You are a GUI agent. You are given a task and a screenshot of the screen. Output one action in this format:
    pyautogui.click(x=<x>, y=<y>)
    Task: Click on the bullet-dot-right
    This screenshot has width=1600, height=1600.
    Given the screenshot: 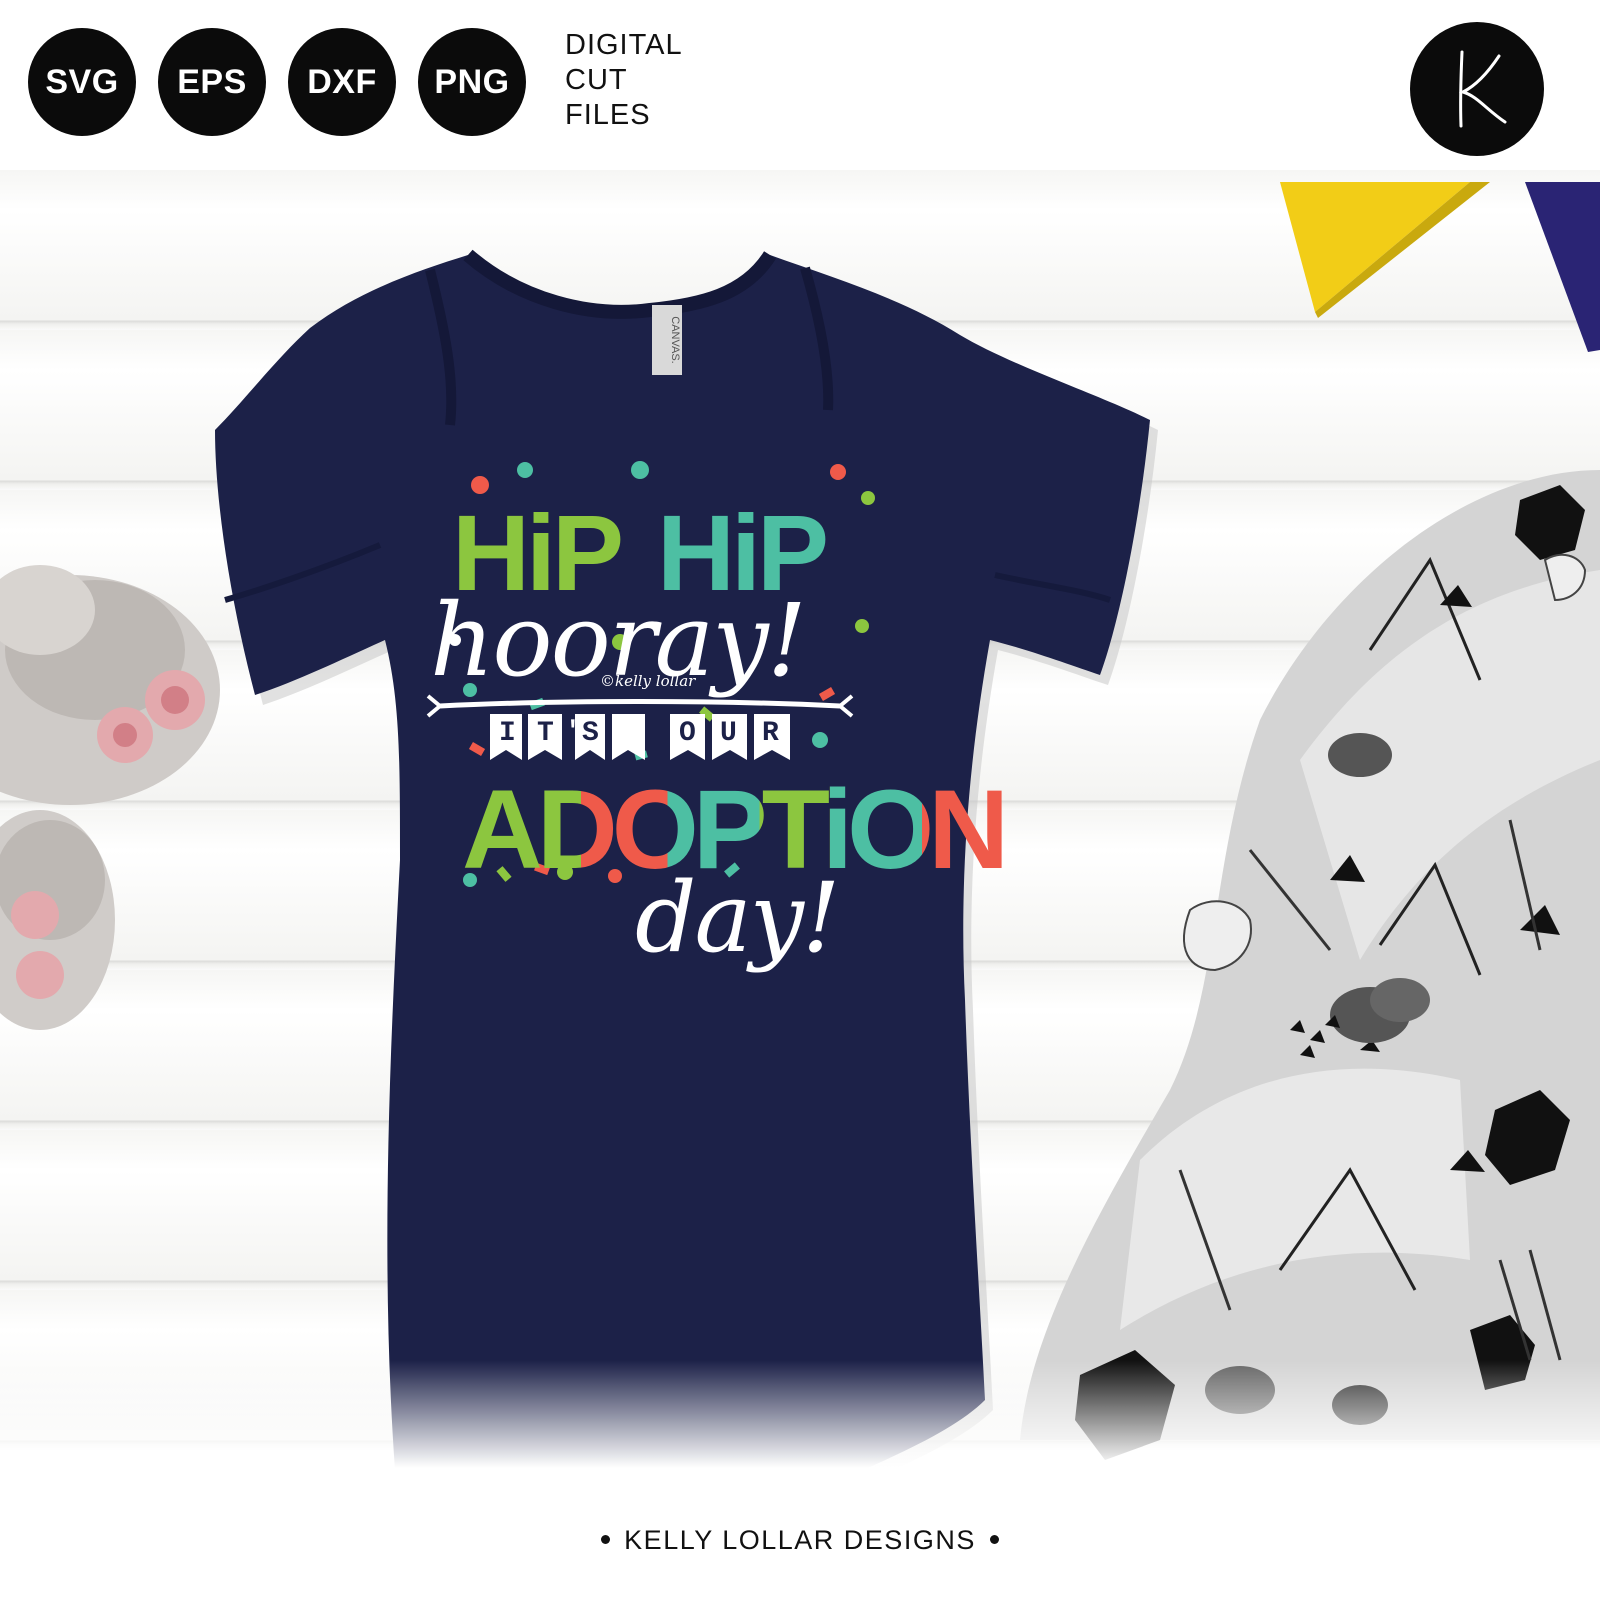 What is the action you would take?
    pyautogui.click(x=994, y=1539)
    